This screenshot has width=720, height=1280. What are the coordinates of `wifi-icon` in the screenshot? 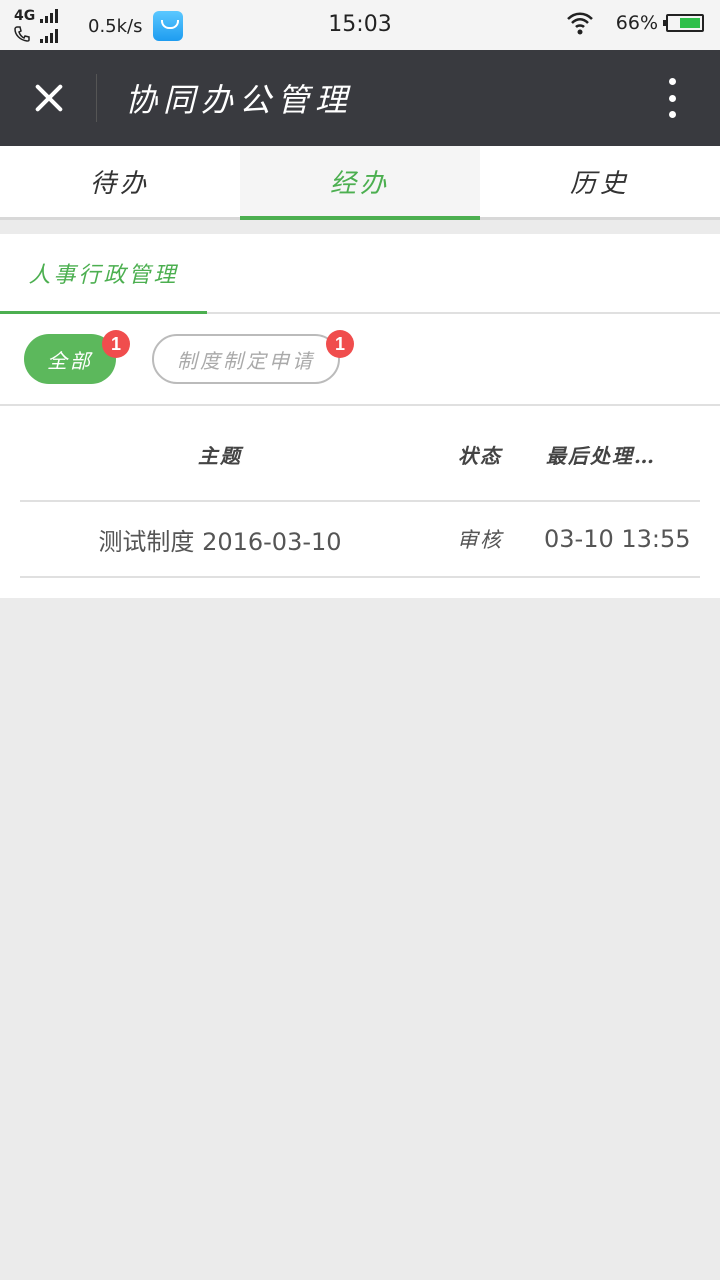 It's located at (579, 23).